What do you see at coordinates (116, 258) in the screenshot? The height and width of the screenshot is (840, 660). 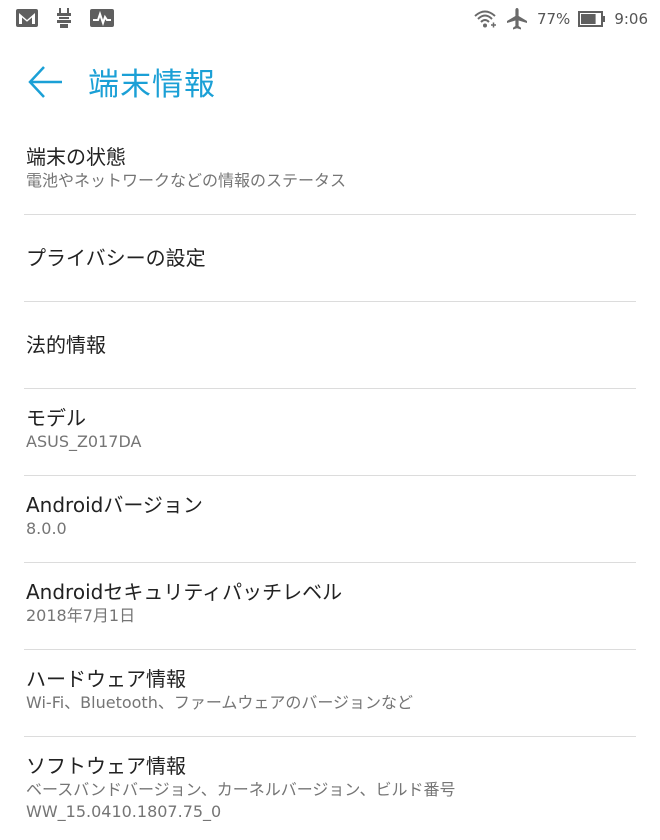 I see `item-title: プライバシーの設定` at bounding box center [116, 258].